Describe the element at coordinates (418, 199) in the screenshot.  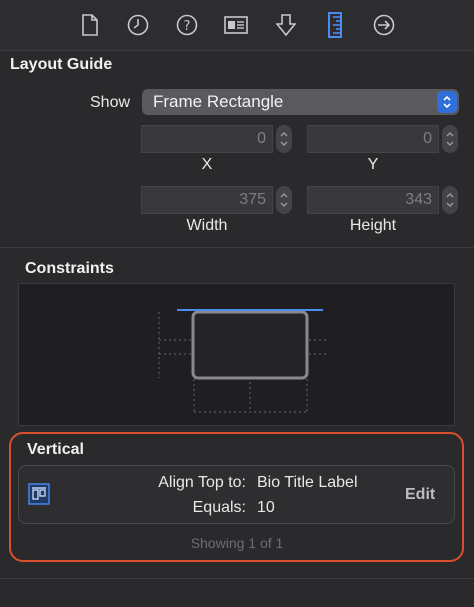
I see `height-field-value: 343` at that location.